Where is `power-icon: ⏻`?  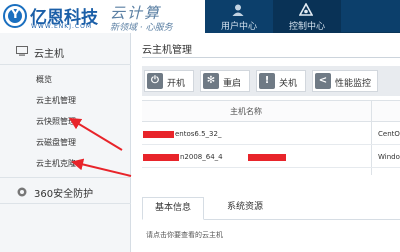
power-icon: ⏻ is located at coordinates (155, 81).